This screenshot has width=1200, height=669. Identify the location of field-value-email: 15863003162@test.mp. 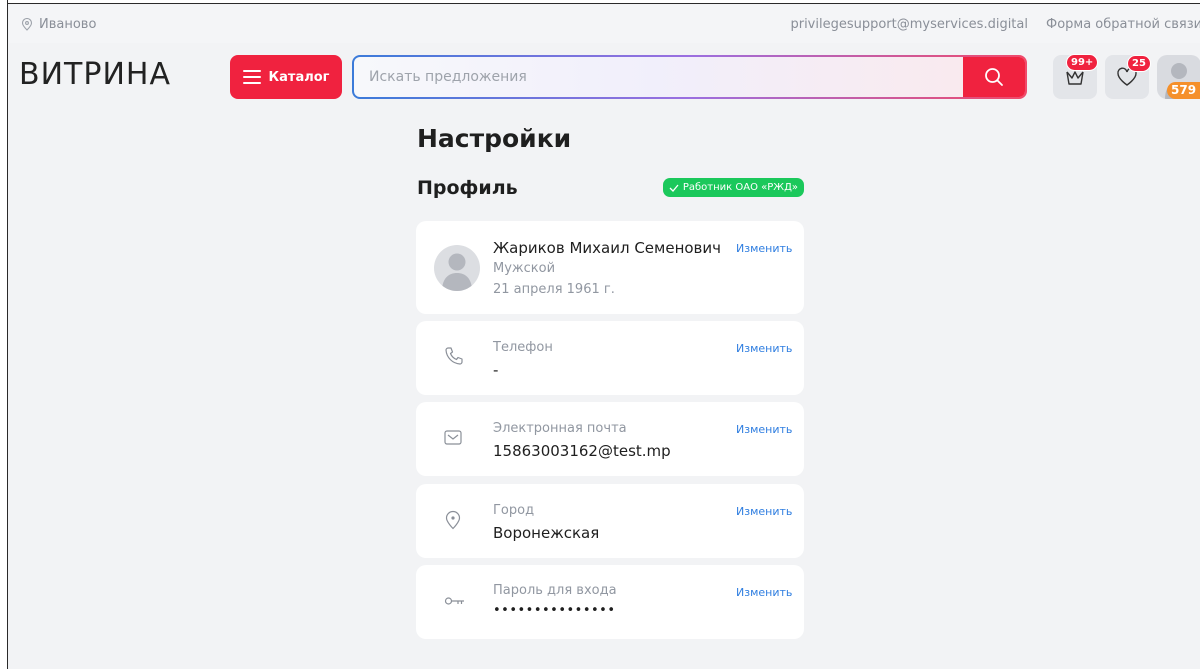
(582, 451).